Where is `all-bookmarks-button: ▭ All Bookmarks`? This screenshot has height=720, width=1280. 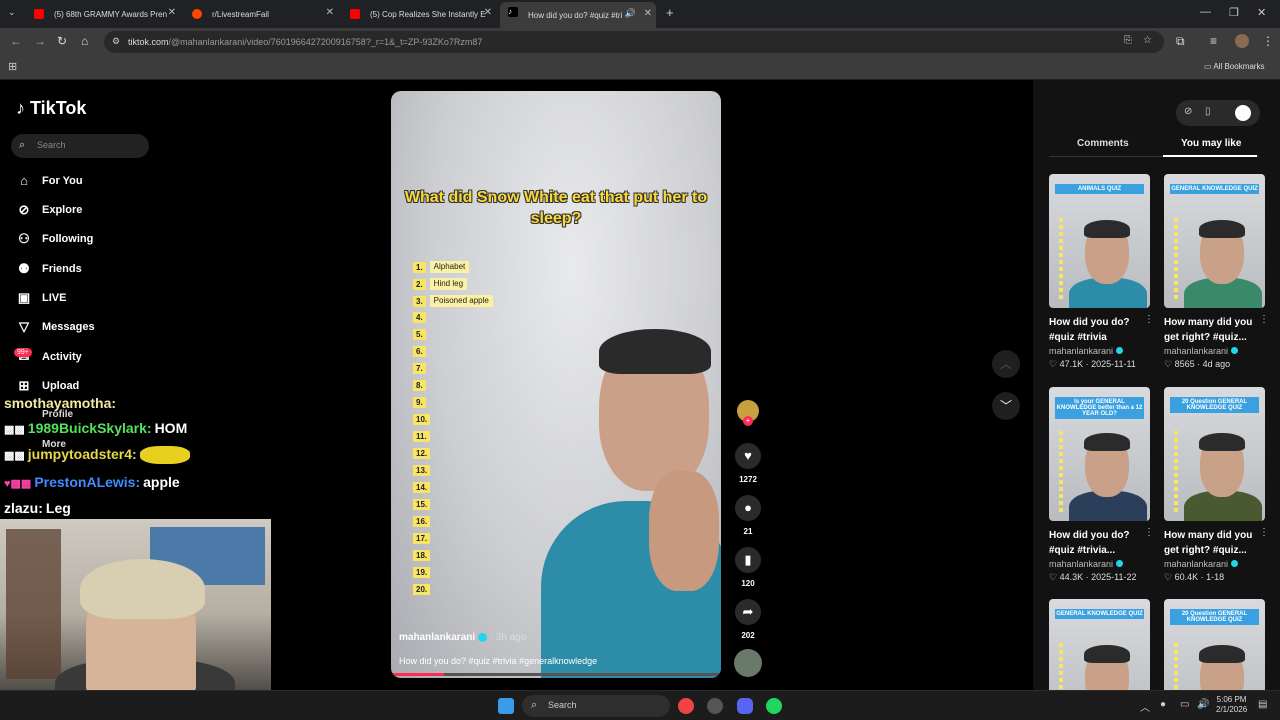
all-bookmarks-button: ▭ All Bookmarks is located at coordinates (1234, 66).